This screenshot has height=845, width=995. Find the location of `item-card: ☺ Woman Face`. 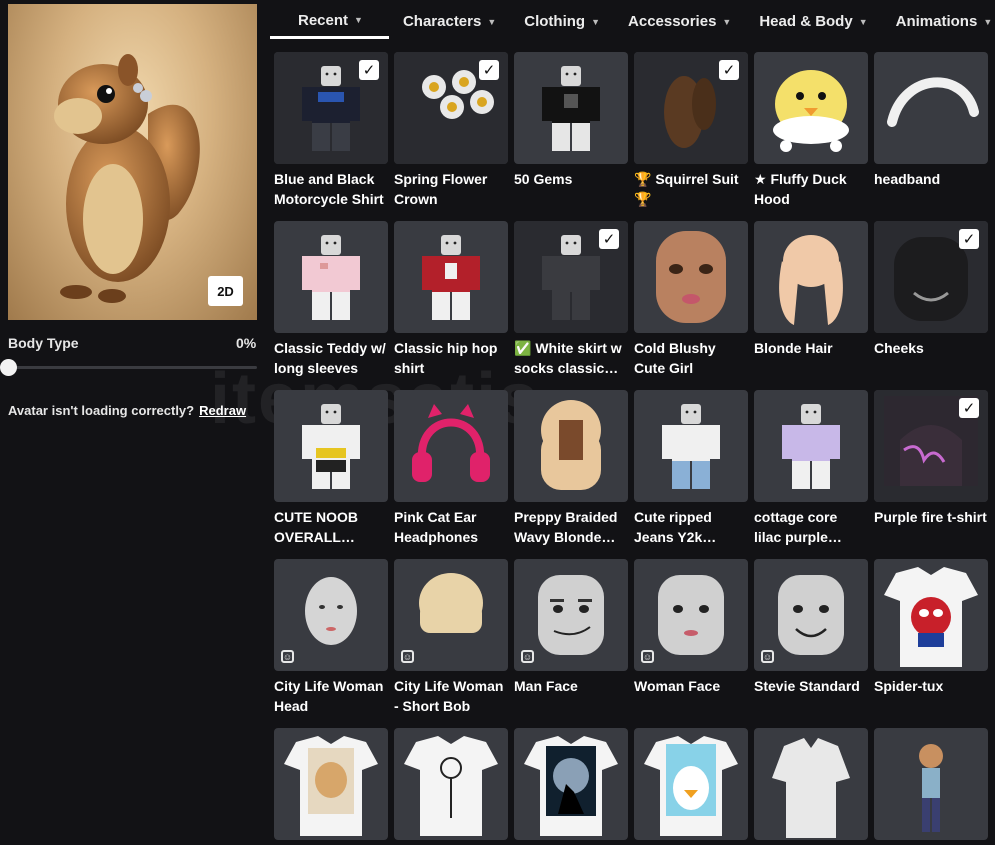

item-card: ☺ Woman Face is located at coordinates (691, 627).